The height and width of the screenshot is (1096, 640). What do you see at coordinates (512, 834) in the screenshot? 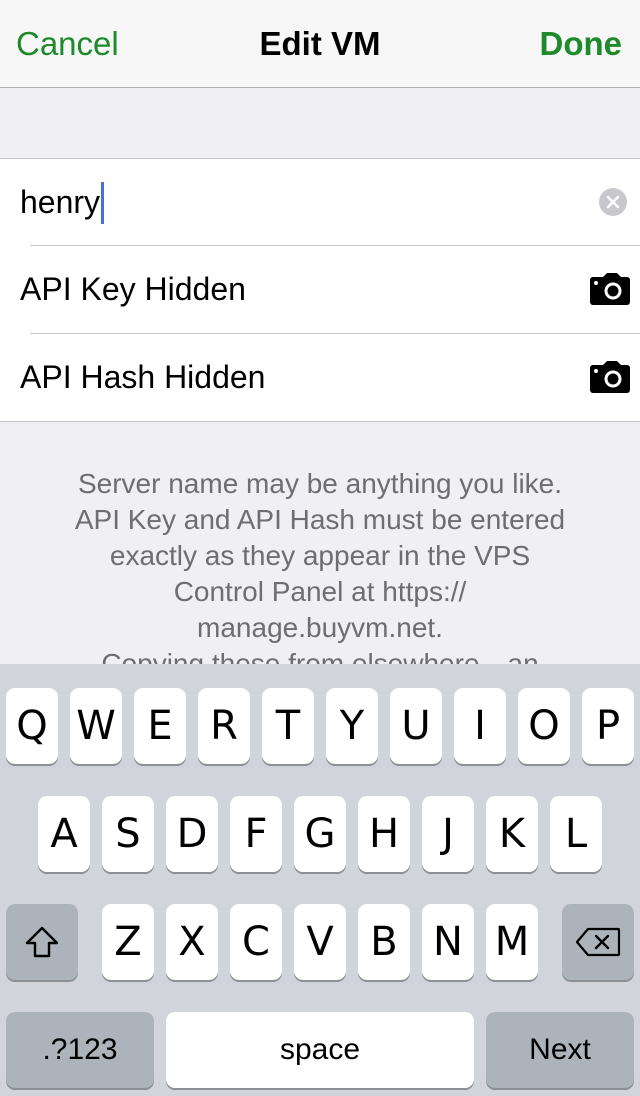
I see `key-k: K` at bounding box center [512, 834].